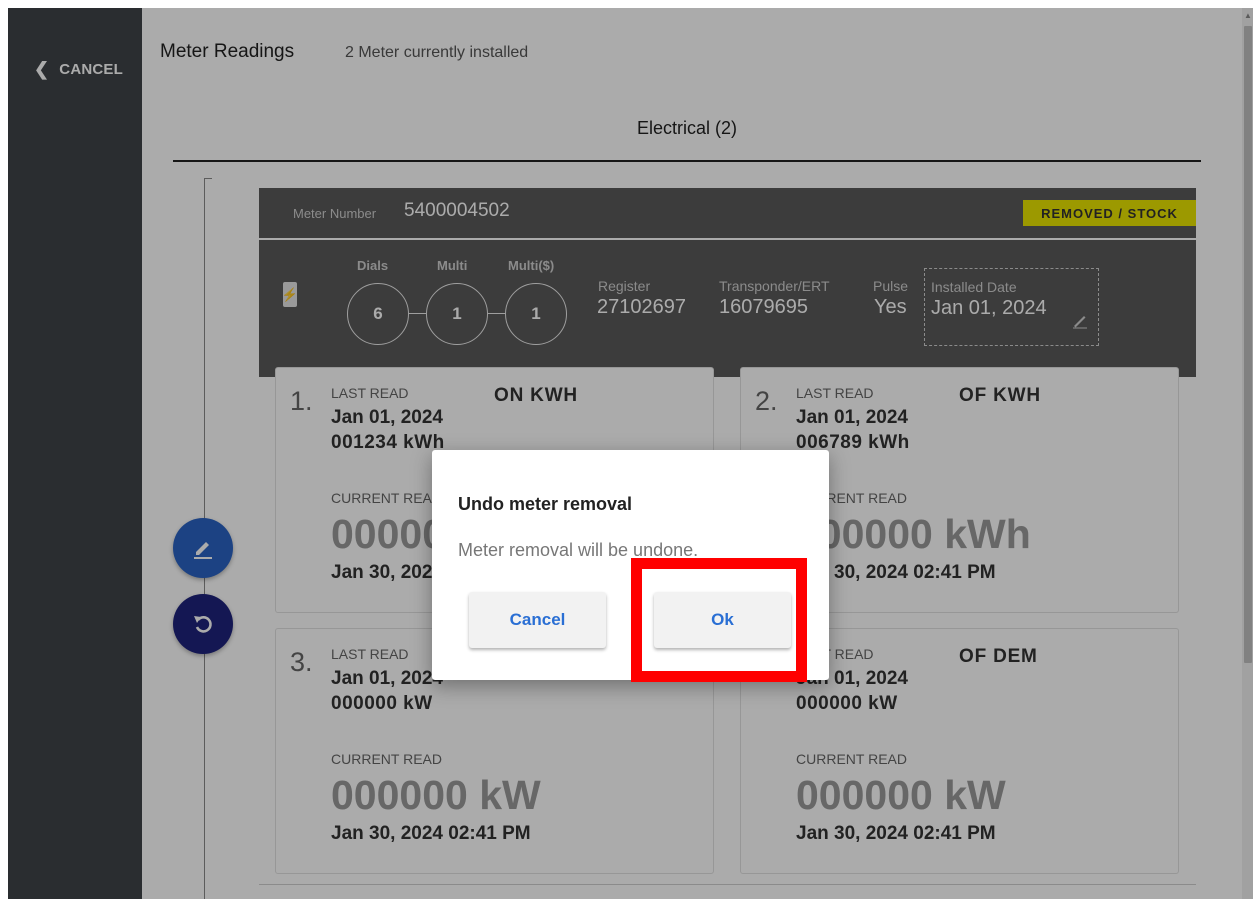 The width and height of the screenshot is (1253, 899). What do you see at coordinates (545, 504) in the screenshot?
I see `dialog-title: Undo meter removal` at bounding box center [545, 504].